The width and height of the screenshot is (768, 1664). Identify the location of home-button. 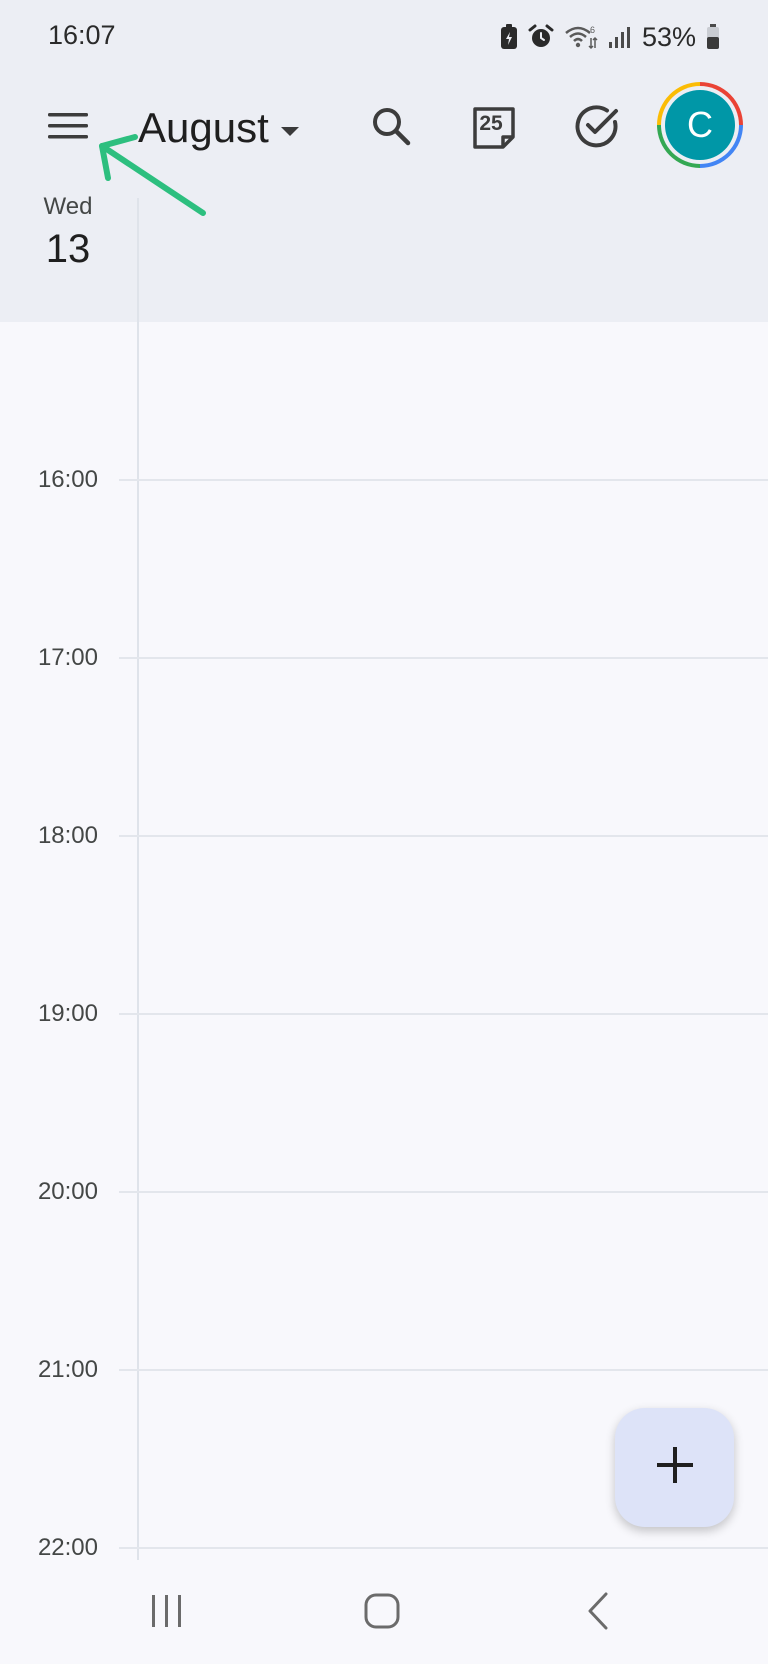
(382, 1613).